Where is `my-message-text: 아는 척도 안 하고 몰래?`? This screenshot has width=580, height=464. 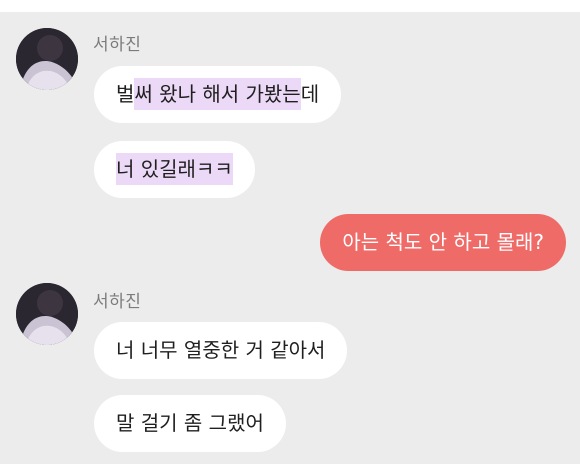 my-message-text: 아는 척도 안 하고 몰래? is located at coordinates (443, 242).